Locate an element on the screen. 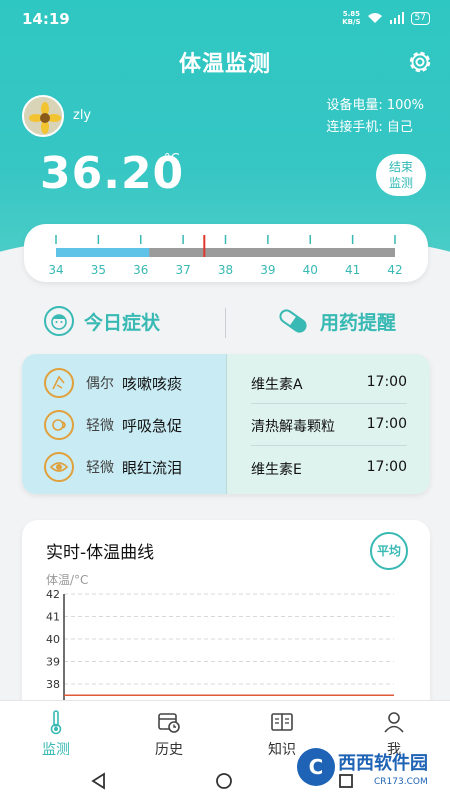 Image resolution: width=450 pixels, height=800 pixels. battery-icon: 57 is located at coordinates (420, 18).